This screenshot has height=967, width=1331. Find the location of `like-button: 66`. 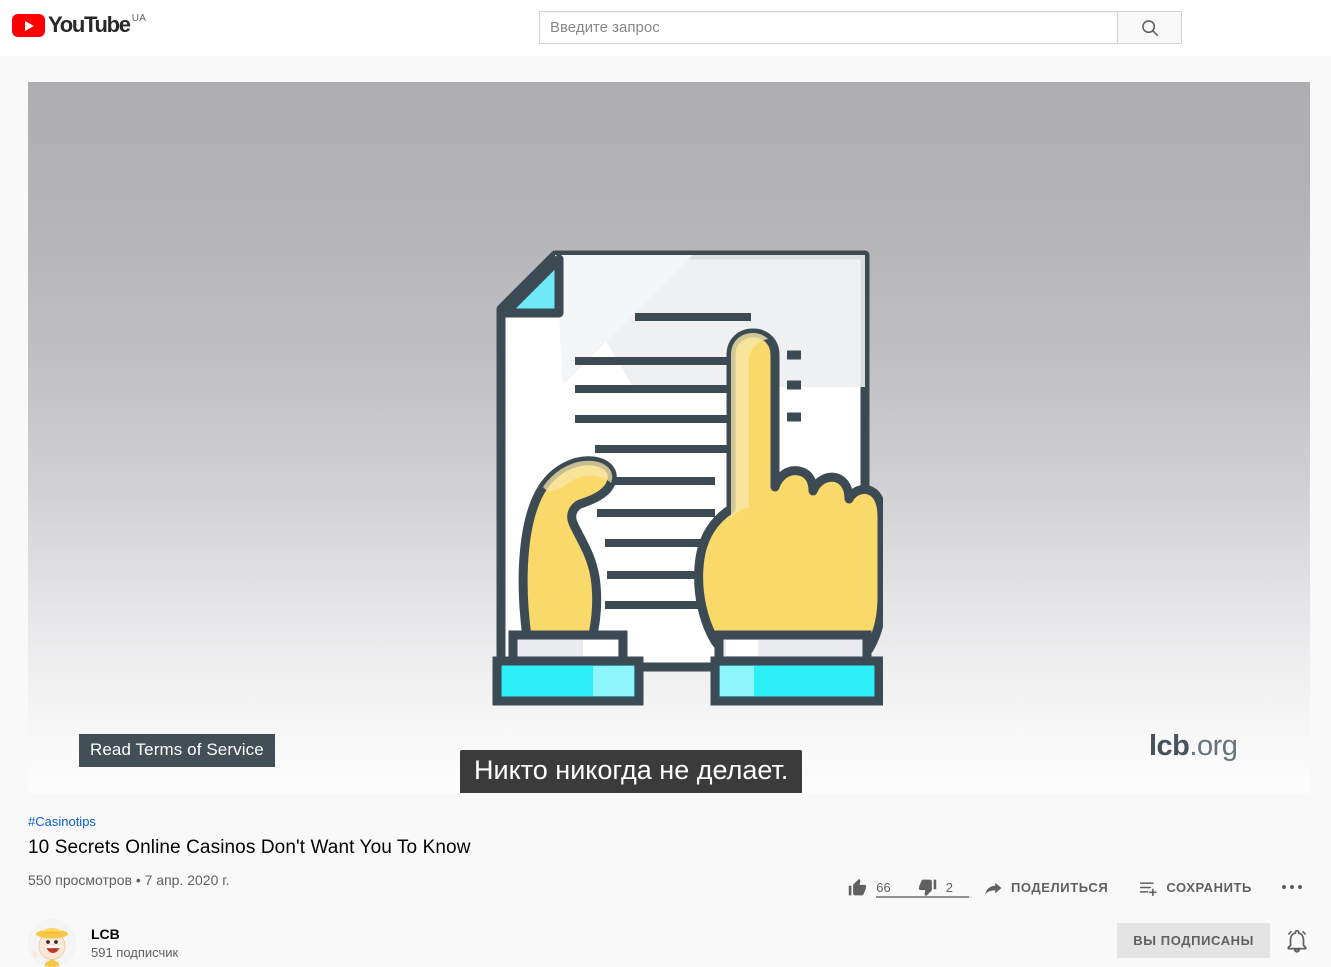

like-button: 66 is located at coordinates (869, 887).